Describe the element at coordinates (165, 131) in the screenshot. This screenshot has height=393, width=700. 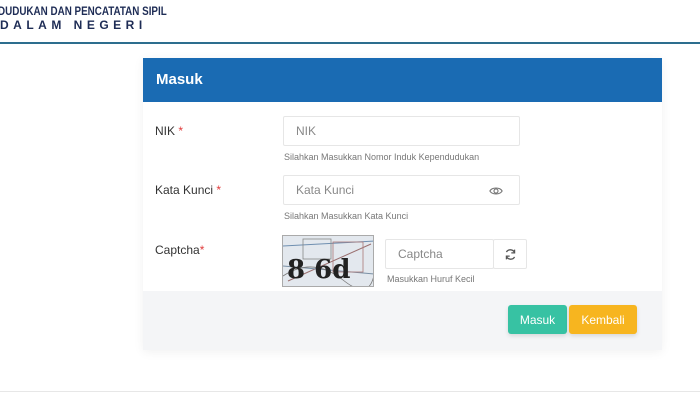
I see `nik-label: NIK` at that location.